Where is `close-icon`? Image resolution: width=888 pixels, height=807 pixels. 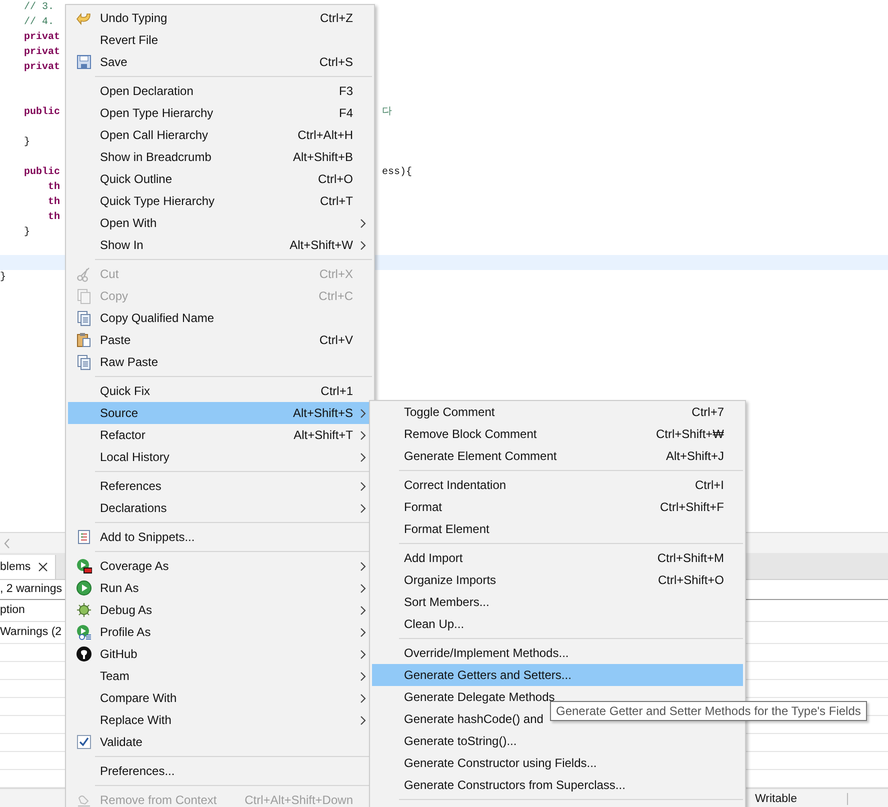
close-icon is located at coordinates (42, 567).